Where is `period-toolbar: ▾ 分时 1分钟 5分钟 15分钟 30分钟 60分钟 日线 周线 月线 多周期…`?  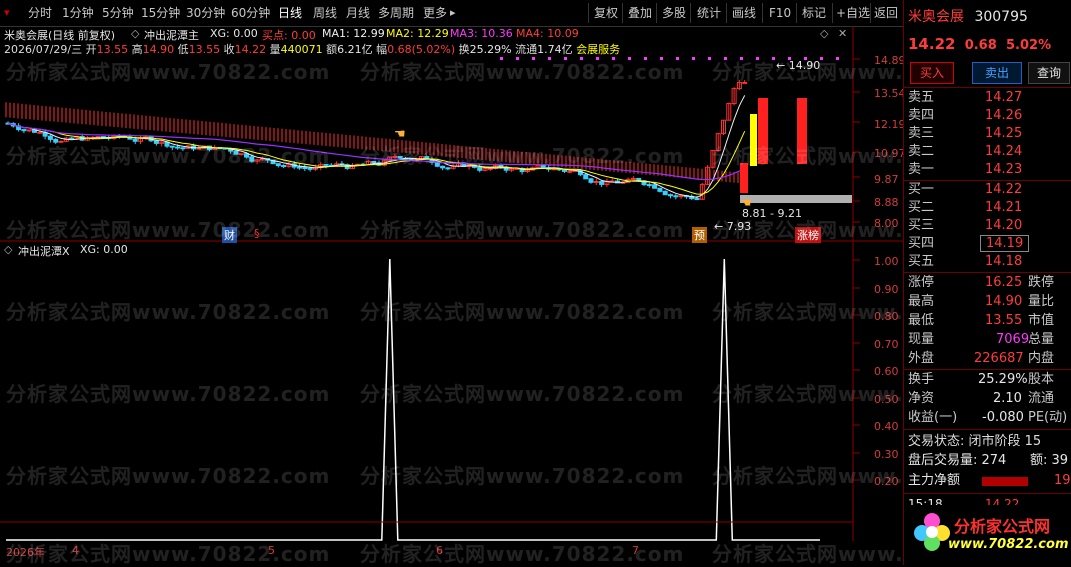
period-toolbar: ▾ 分时 1分钟 5分钟 15分钟 30分钟 60分钟 日线 周线 月线 多周期… is located at coordinates (451, 13).